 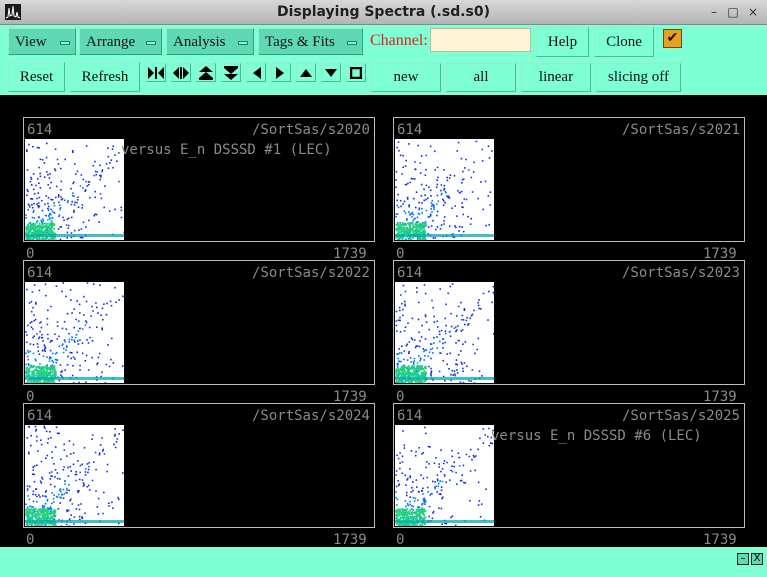 I want to click on spectrum-name: /SortSas/s2025, so click(x=680, y=416).